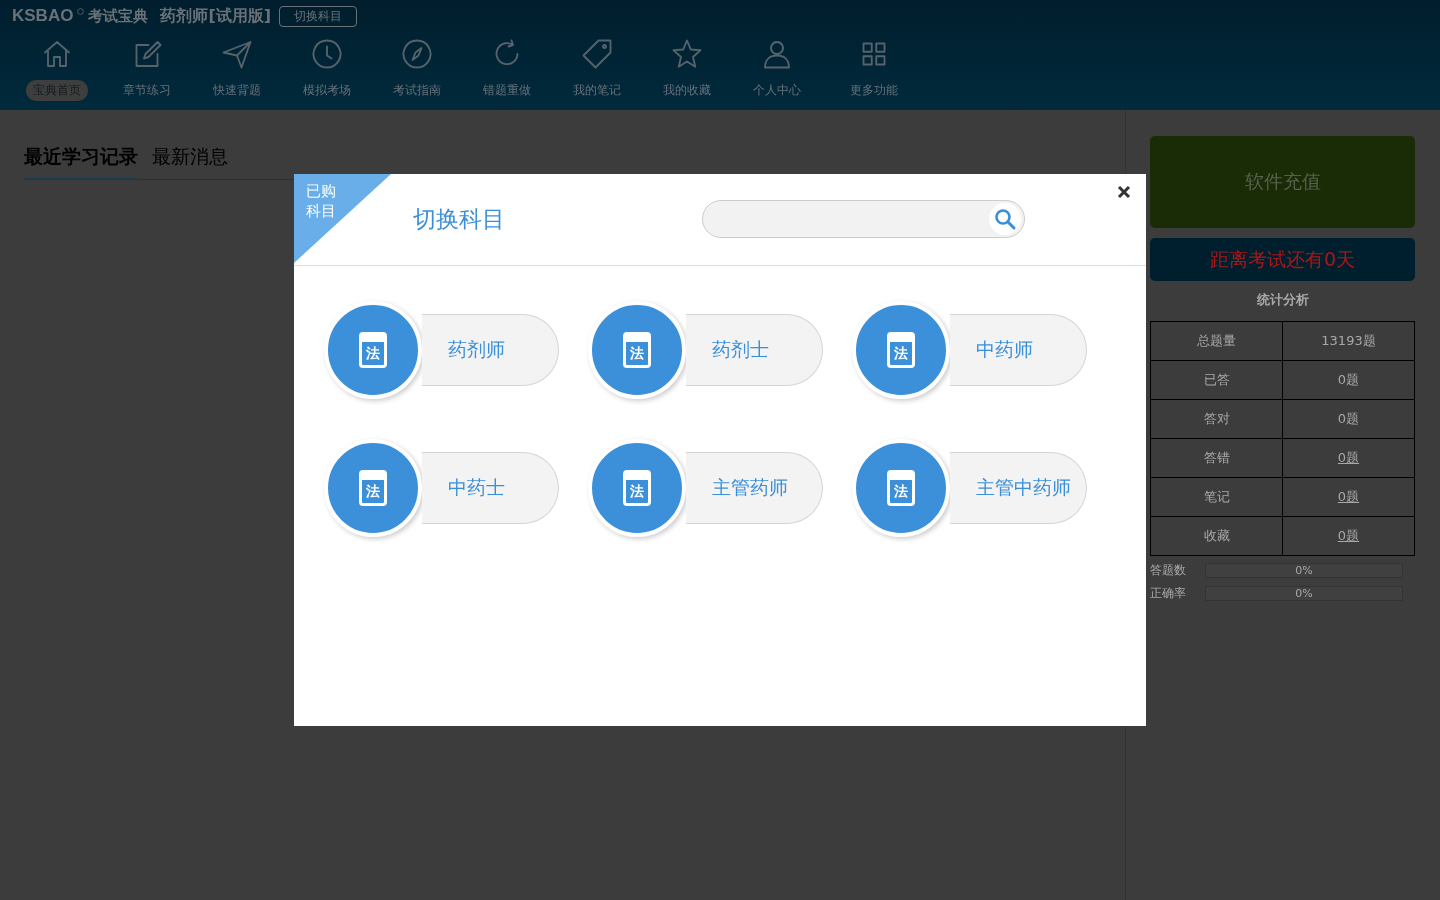  Describe the element at coordinates (1216, 497) in the screenshot. I see `table-cell: 笔记` at that location.